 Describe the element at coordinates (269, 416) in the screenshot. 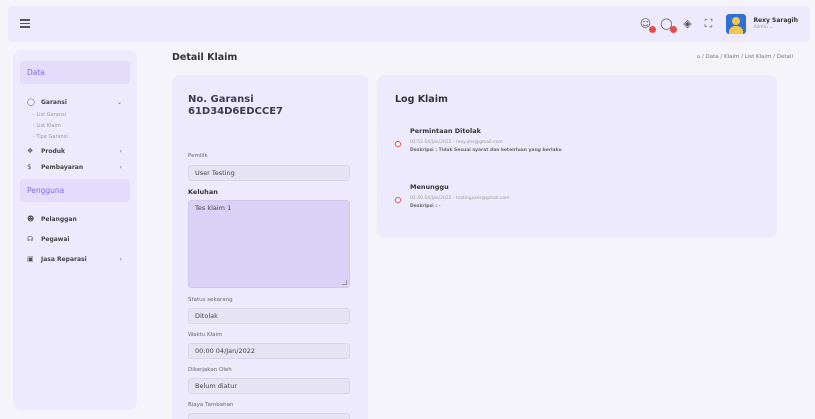

I see `extra-cost-field` at that location.